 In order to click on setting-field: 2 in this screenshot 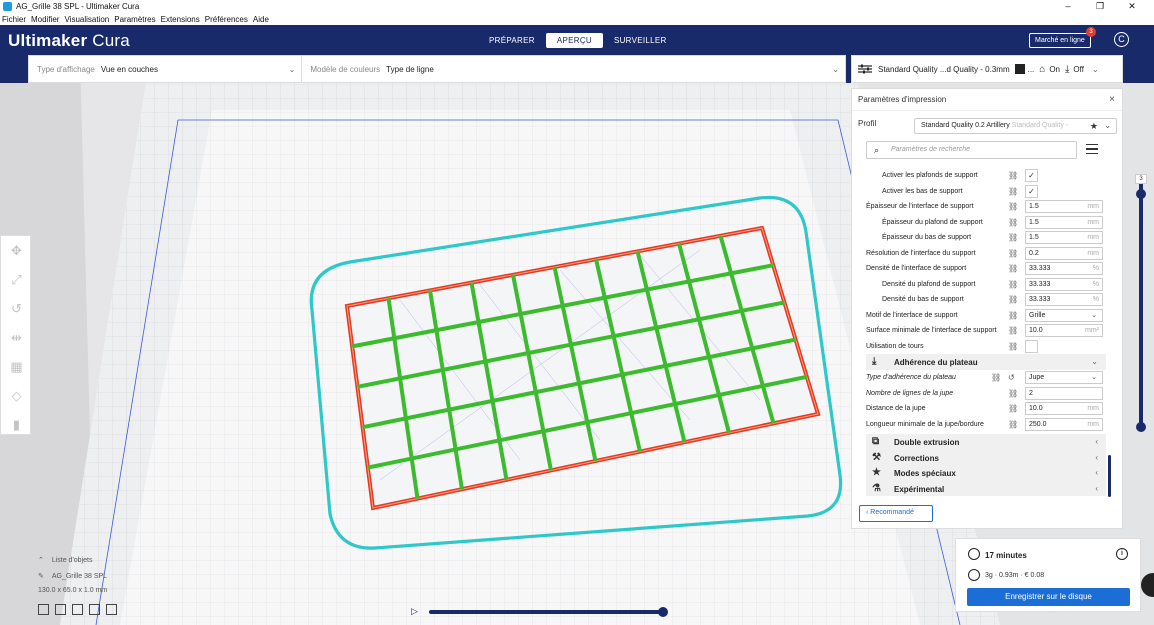, I will do `click(1064, 393)`.